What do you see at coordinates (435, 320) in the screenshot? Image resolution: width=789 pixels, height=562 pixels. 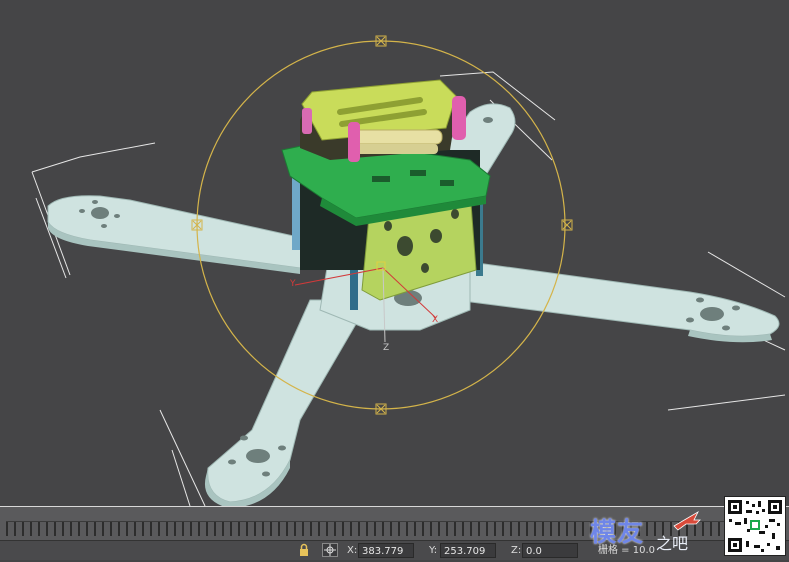 I see `axis-x-label: X` at bounding box center [435, 320].